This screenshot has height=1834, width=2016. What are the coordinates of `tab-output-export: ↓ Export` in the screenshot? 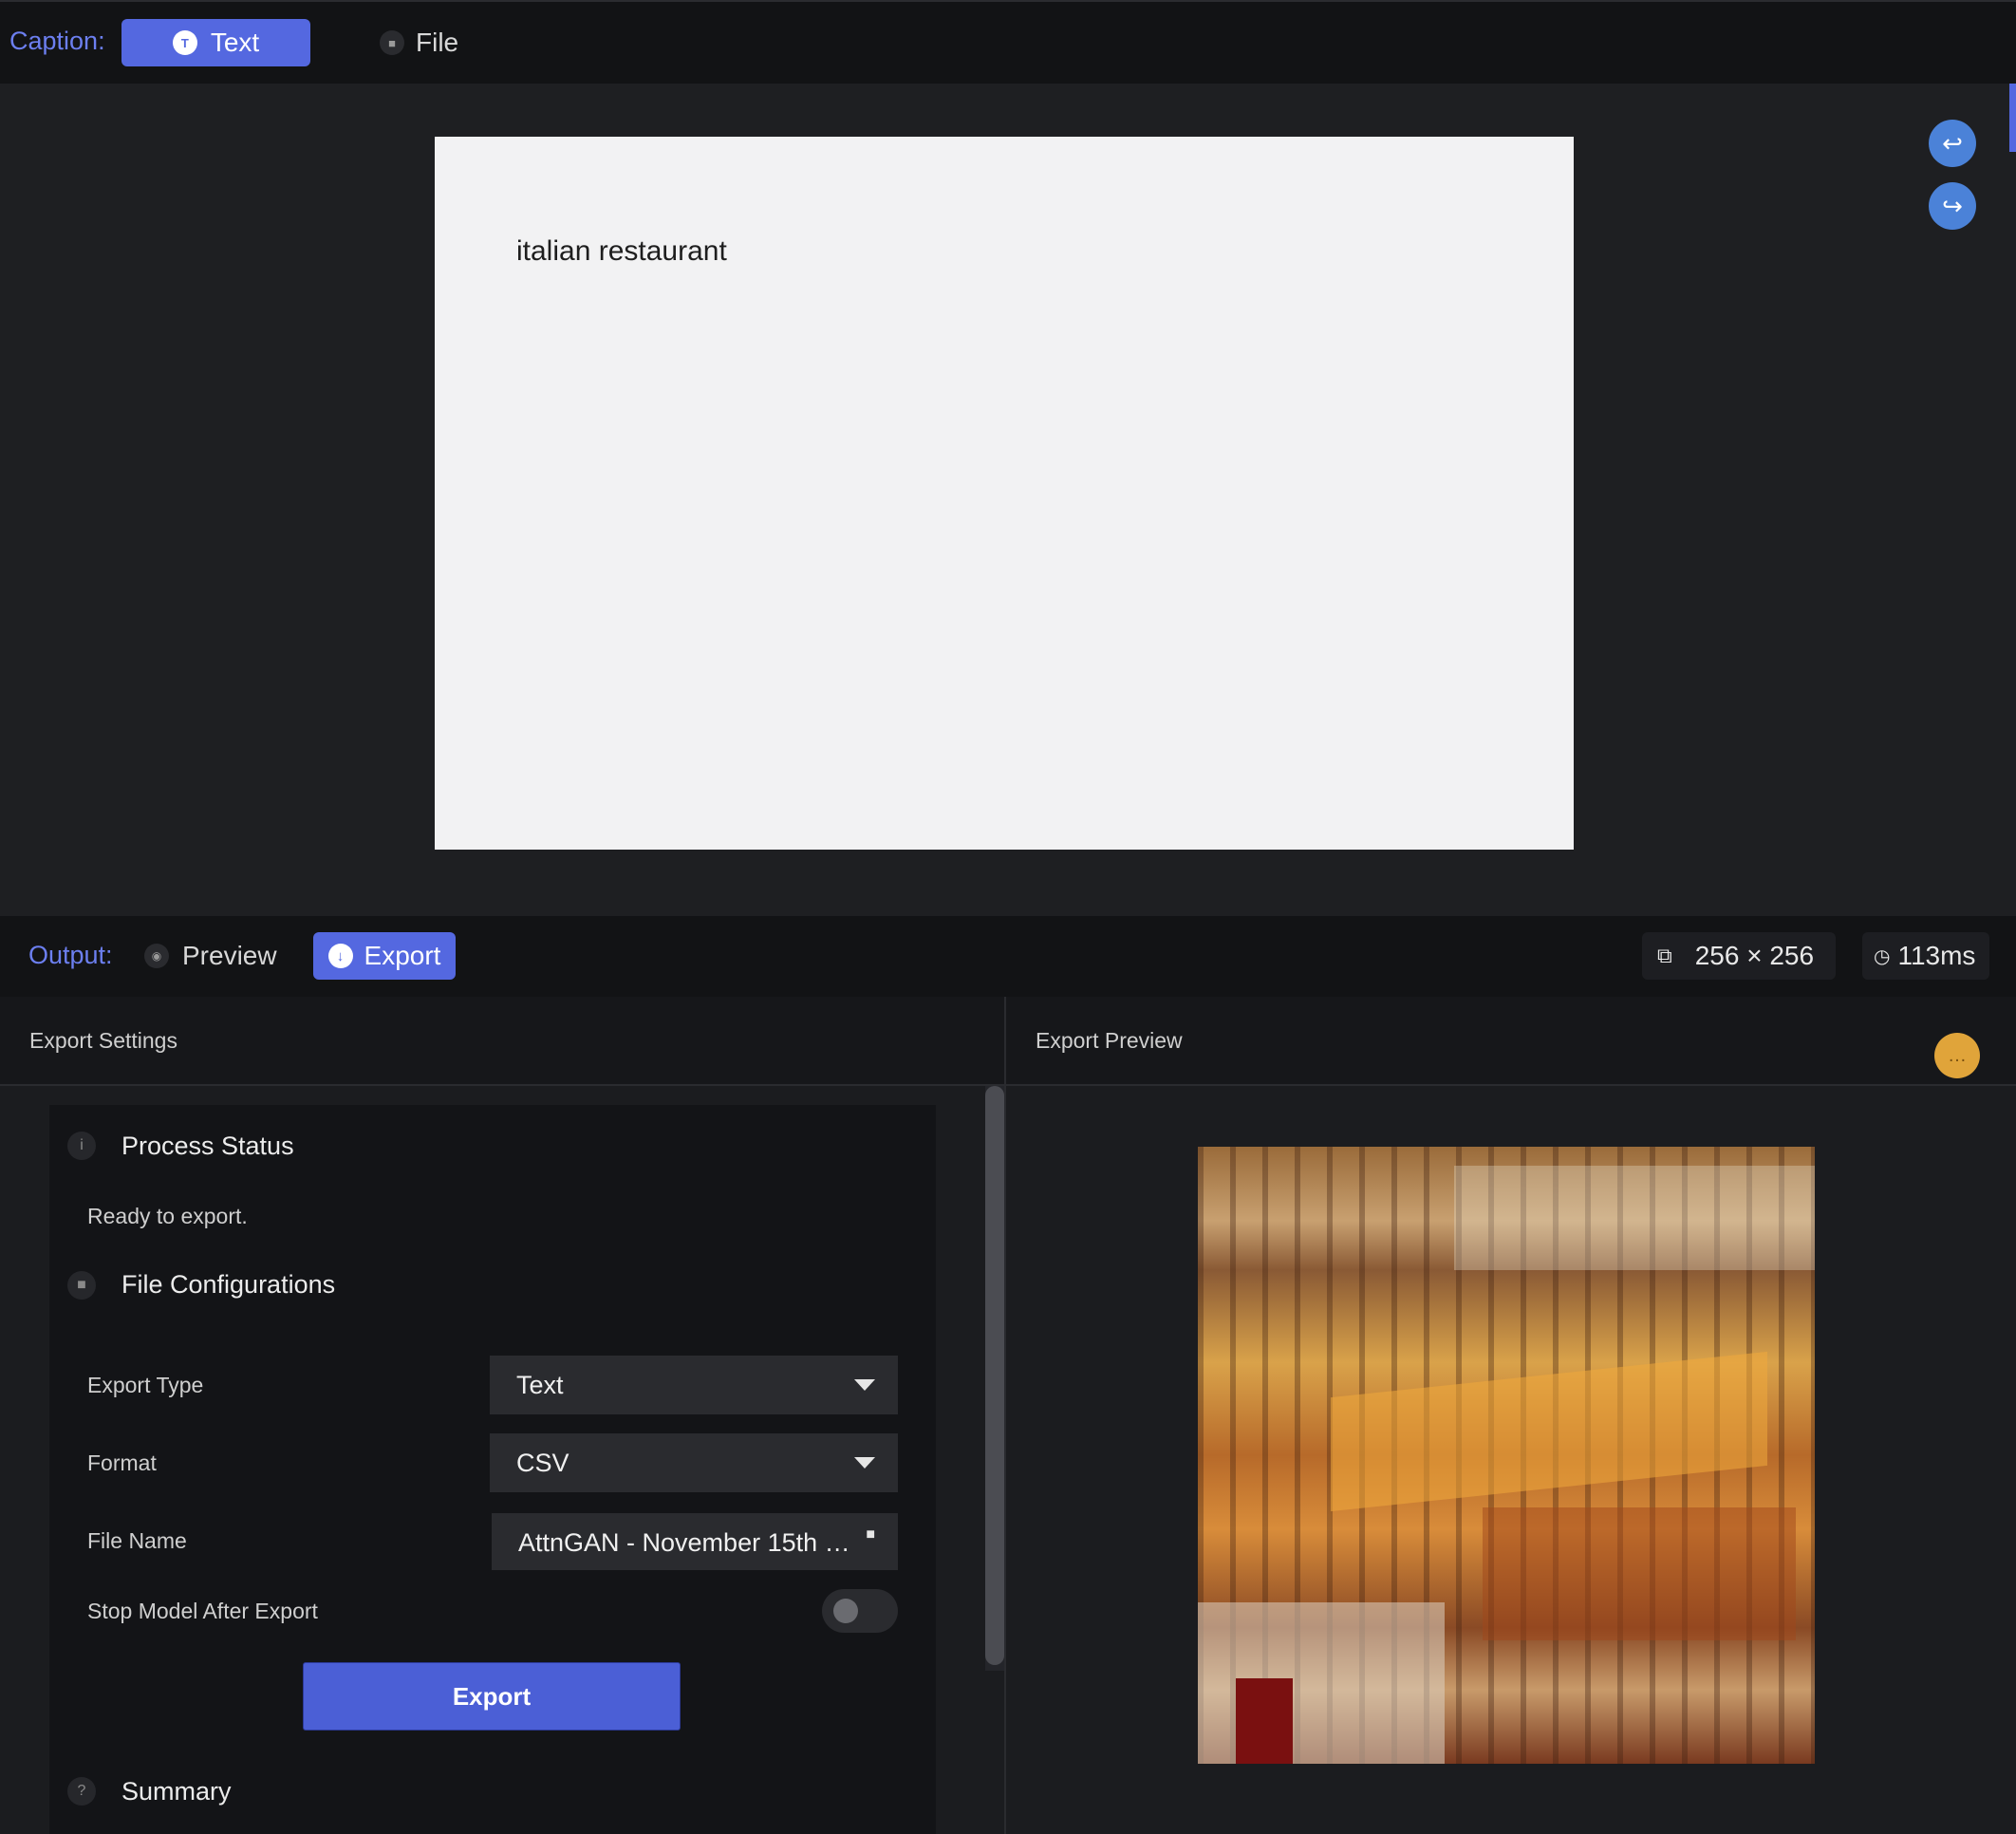 It's located at (384, 956).